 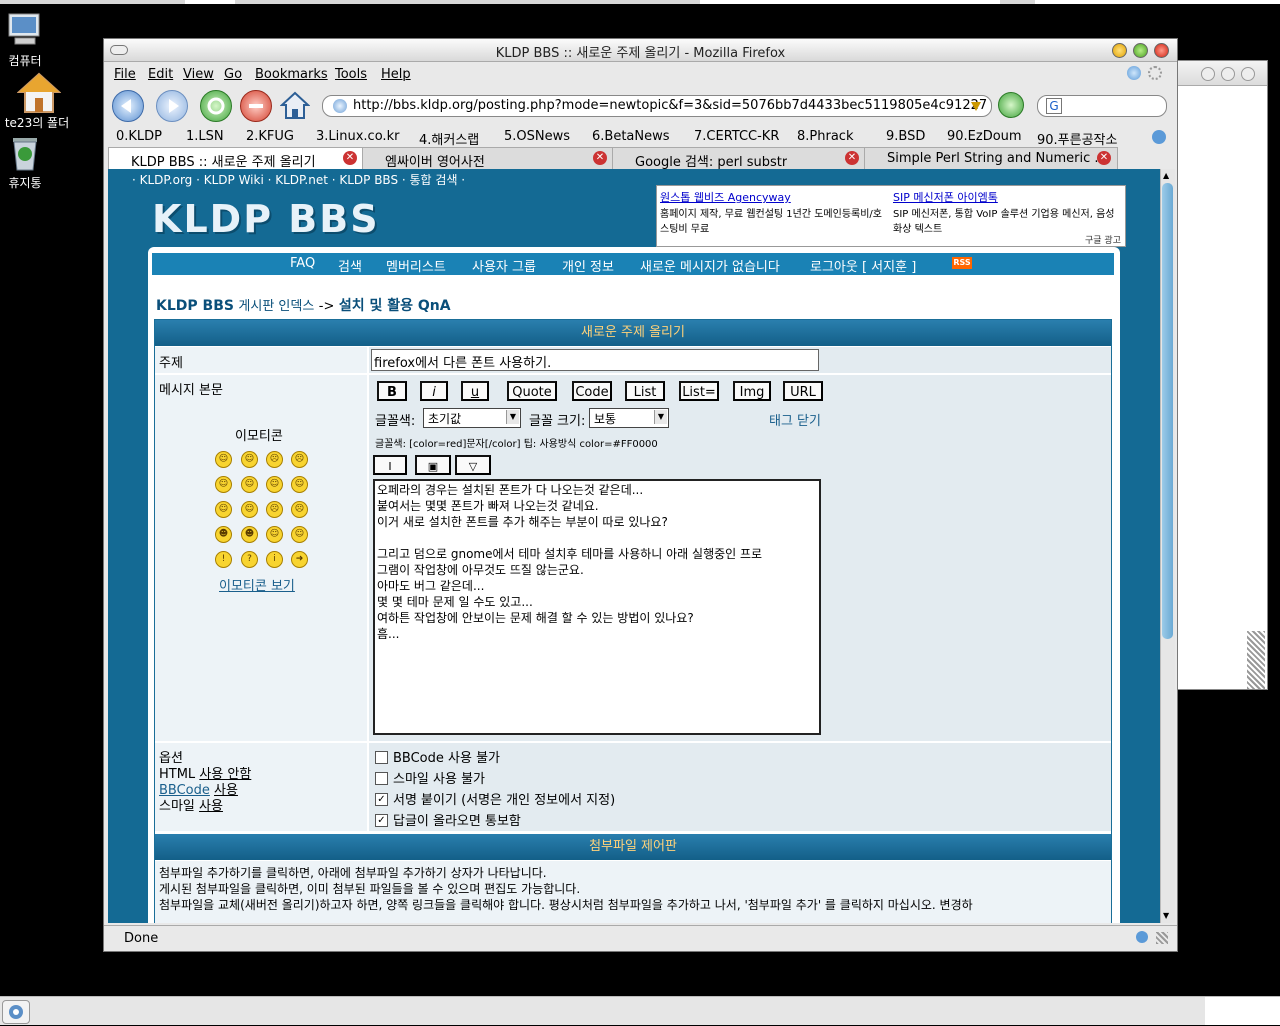 What do you see at coordinates (1167, 411) in the screenshot?
I see `scrollbar-thumb` at bounding box center [1167, 411].